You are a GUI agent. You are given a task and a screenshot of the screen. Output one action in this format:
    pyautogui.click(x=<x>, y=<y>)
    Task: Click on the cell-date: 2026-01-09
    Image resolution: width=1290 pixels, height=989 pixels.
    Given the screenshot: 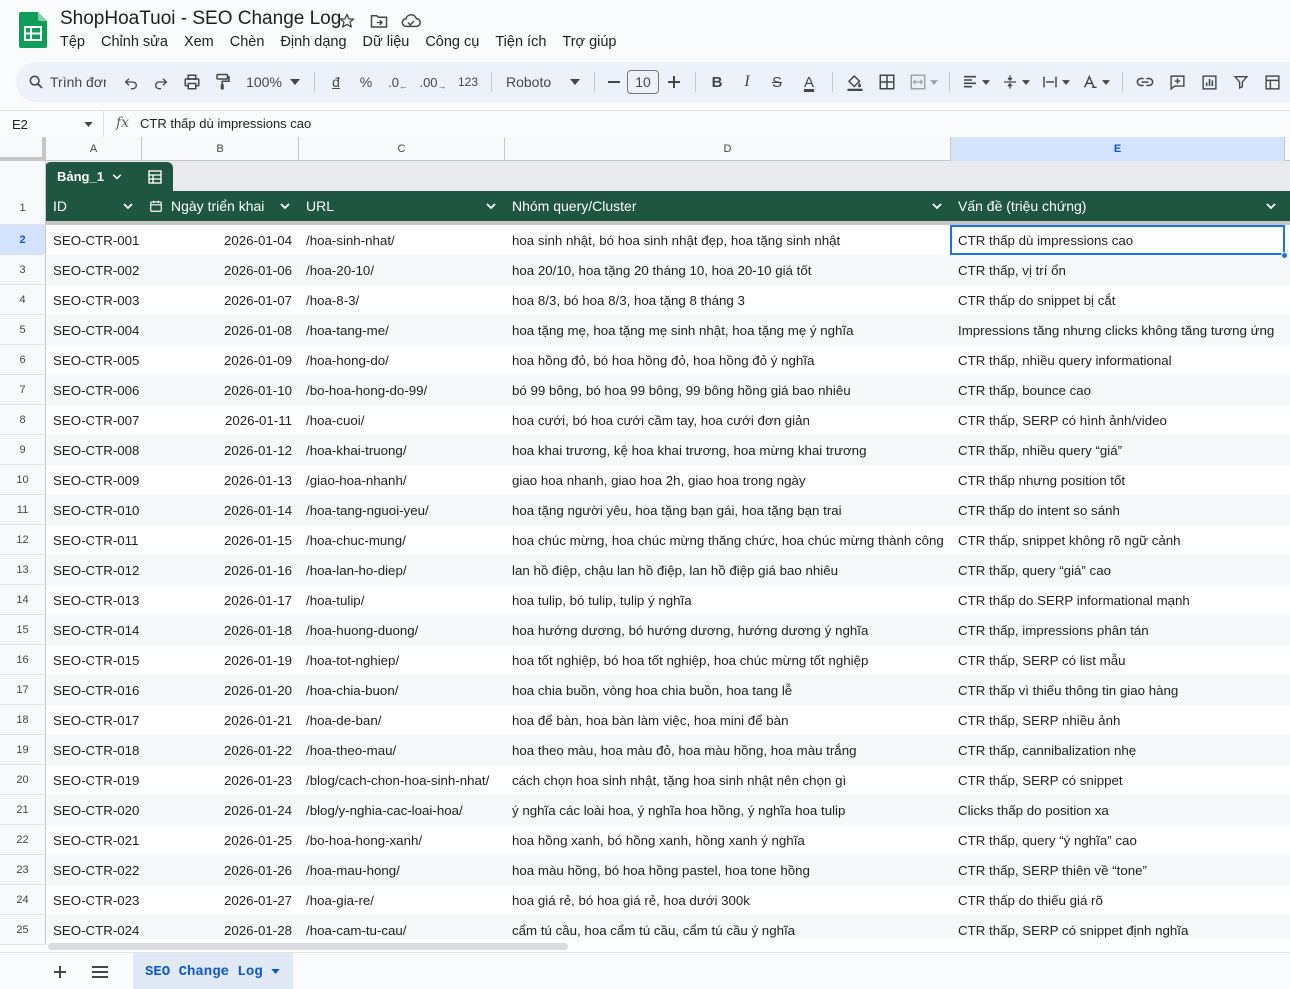 What is the action you would take?
    pyautogui.click(x=220, y=360)
    